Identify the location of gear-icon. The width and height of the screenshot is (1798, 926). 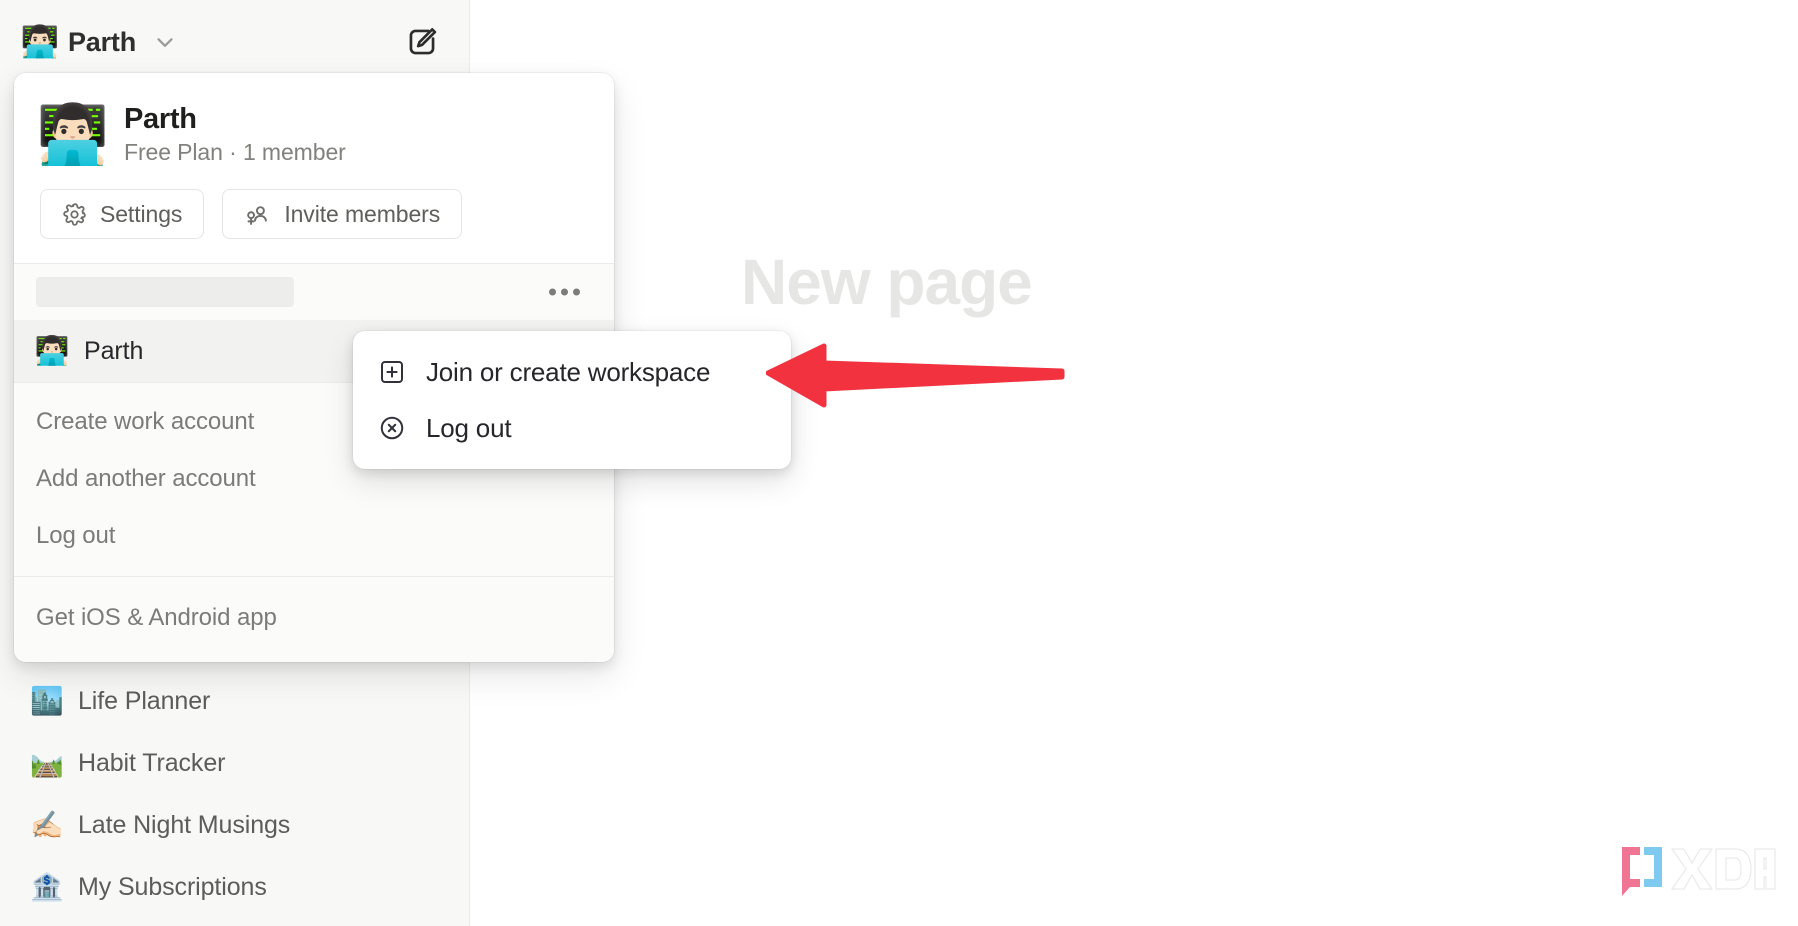
(74, 214).